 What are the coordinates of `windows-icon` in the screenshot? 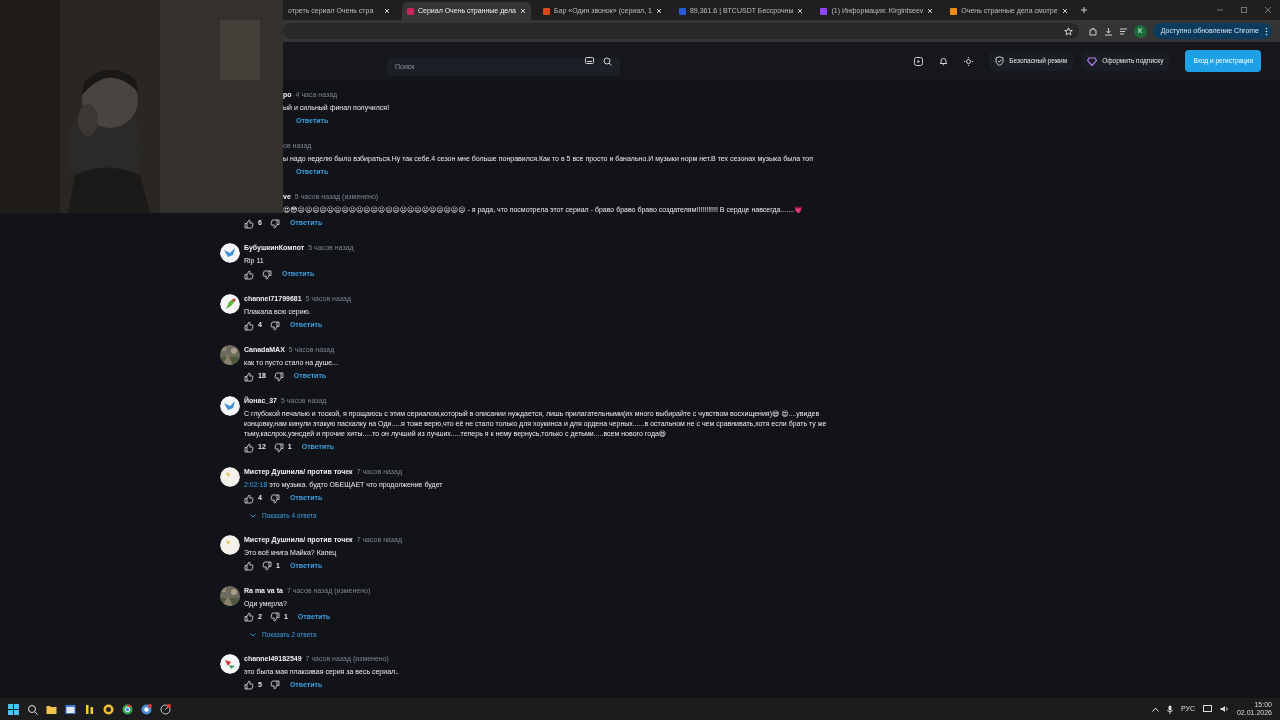 It's located at (13, 709).